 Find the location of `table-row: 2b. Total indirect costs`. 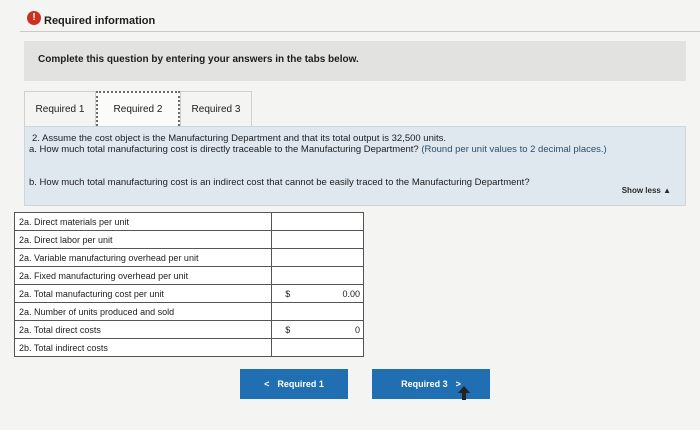

table-row: 2b. Total indirect costs is located at coordinates (188, 347).